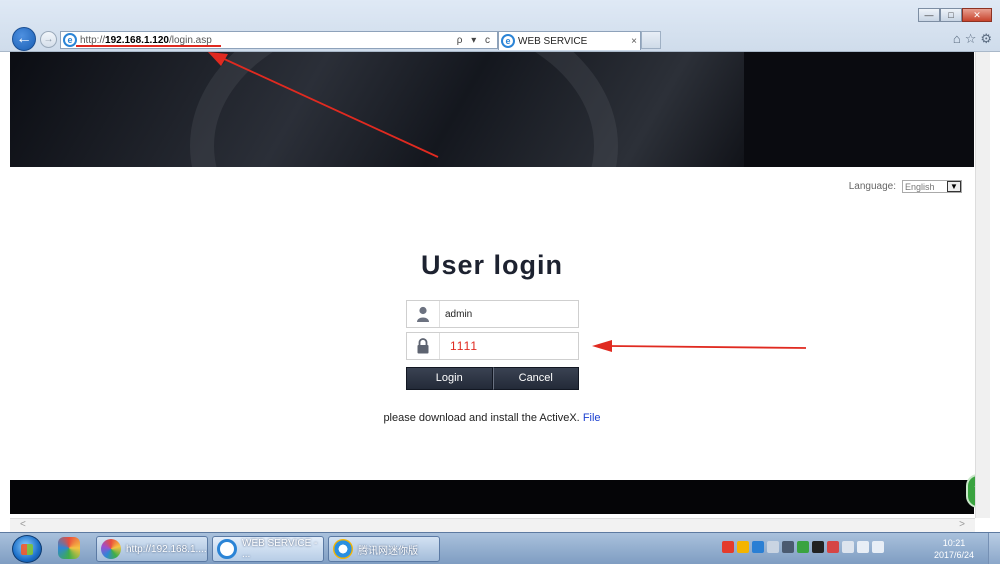  Describe the element at coordinates (592, 418) in the screenshot. I see `activex-file-link: File` at that location.